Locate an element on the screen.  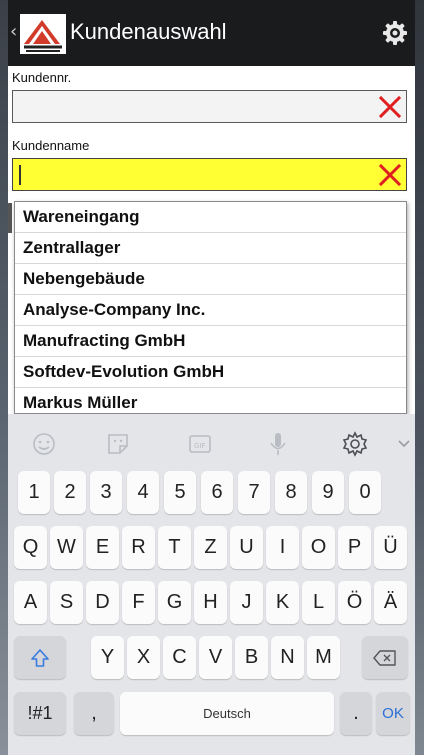
app-bar: ‹ Kundenauswahl is located at coordinates (211, 33).